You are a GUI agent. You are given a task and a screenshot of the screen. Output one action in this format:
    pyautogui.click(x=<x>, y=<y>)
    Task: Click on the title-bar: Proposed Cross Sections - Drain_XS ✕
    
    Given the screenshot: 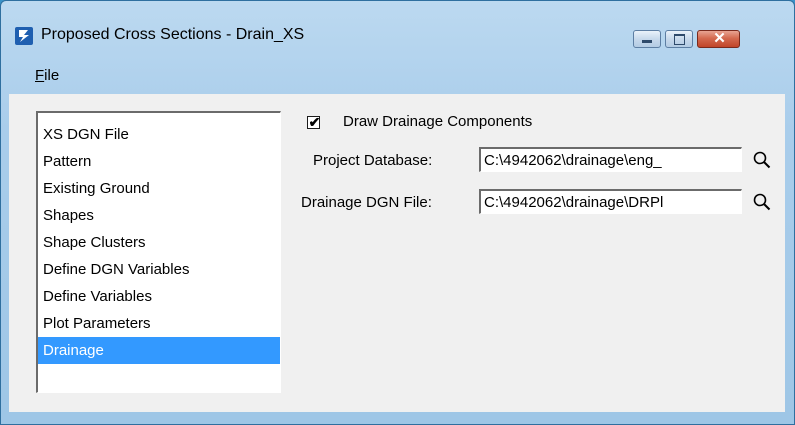 What is the action you would take?
    pyautogui.click(x=397, y=30)
    